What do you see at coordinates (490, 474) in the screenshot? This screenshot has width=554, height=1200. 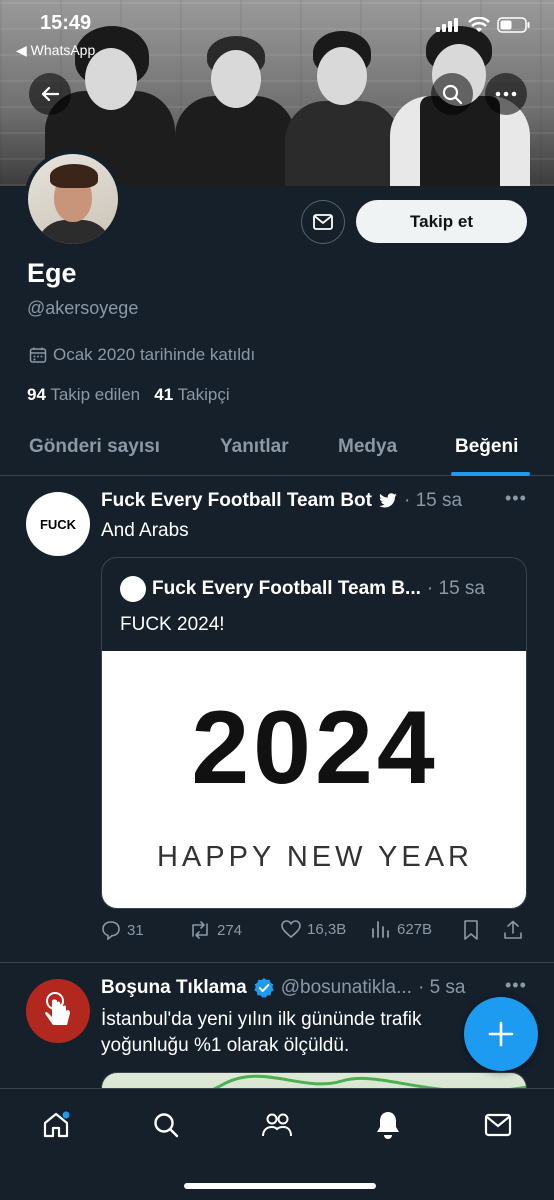 I see `active-tab-indicator` at bounding box center [490, 474].